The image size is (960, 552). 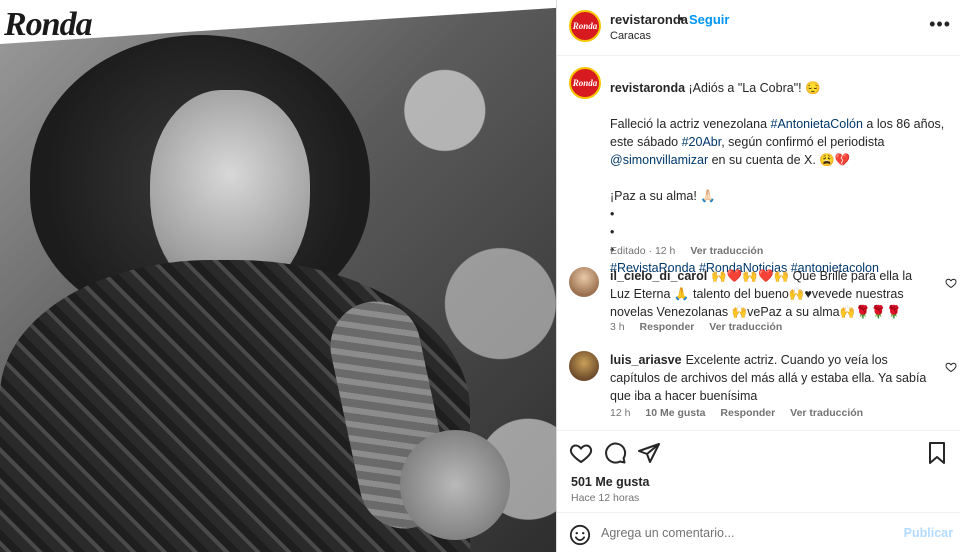 What do you see at coordinates (615, 453) in the screenshot?
I see `comment-bubble-icon` at bounding box center [615, 453].